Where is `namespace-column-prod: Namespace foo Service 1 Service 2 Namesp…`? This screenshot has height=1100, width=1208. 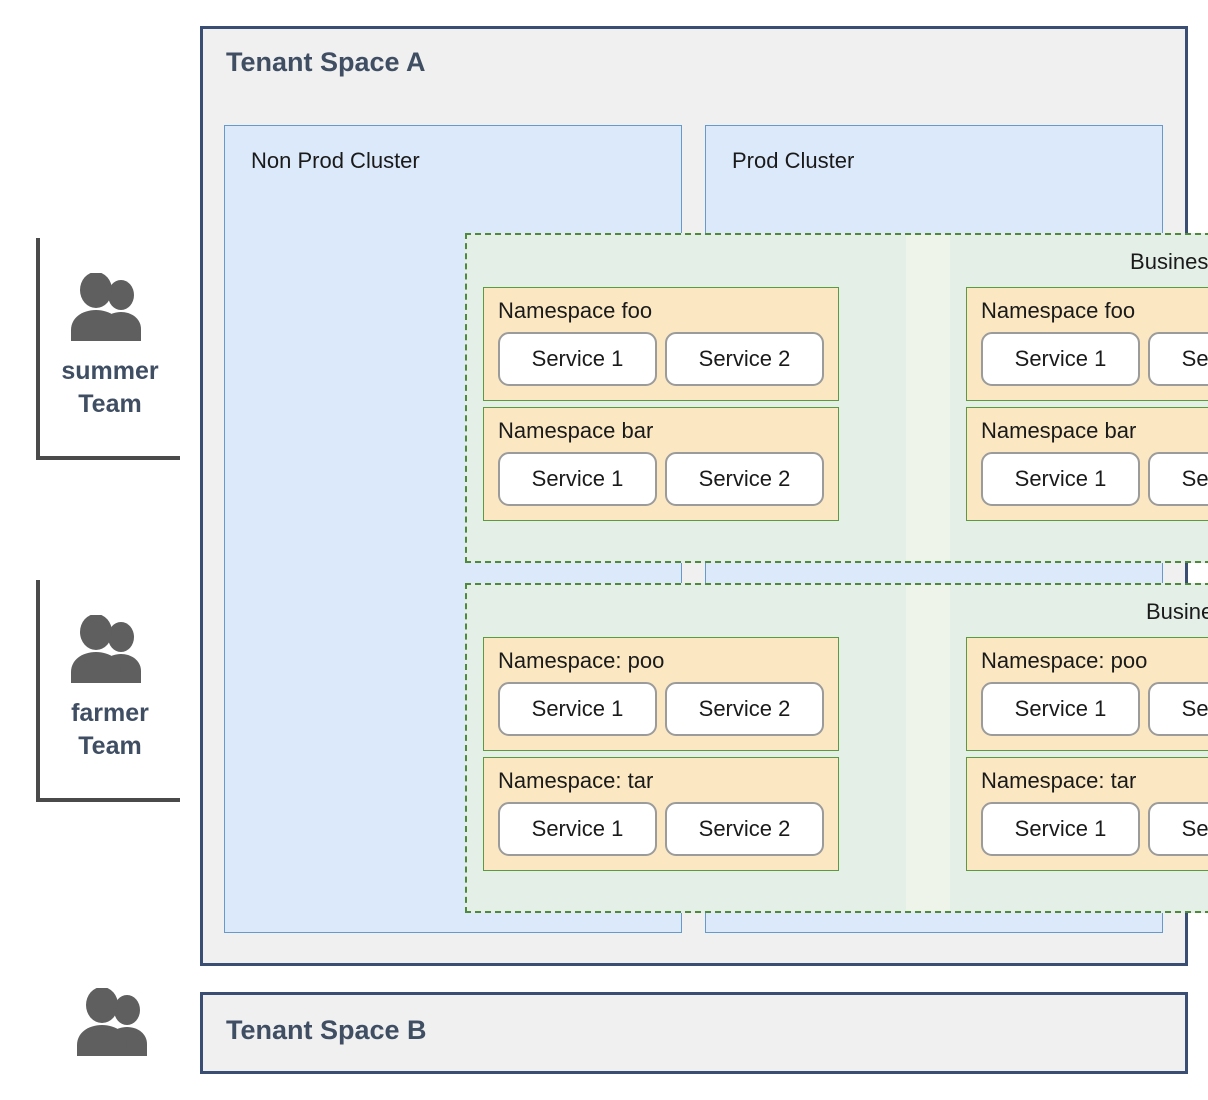
namespace-column-prod: Namespace foo Service 1 Service 2 Namesp… is located at coordinates (1087, 407).